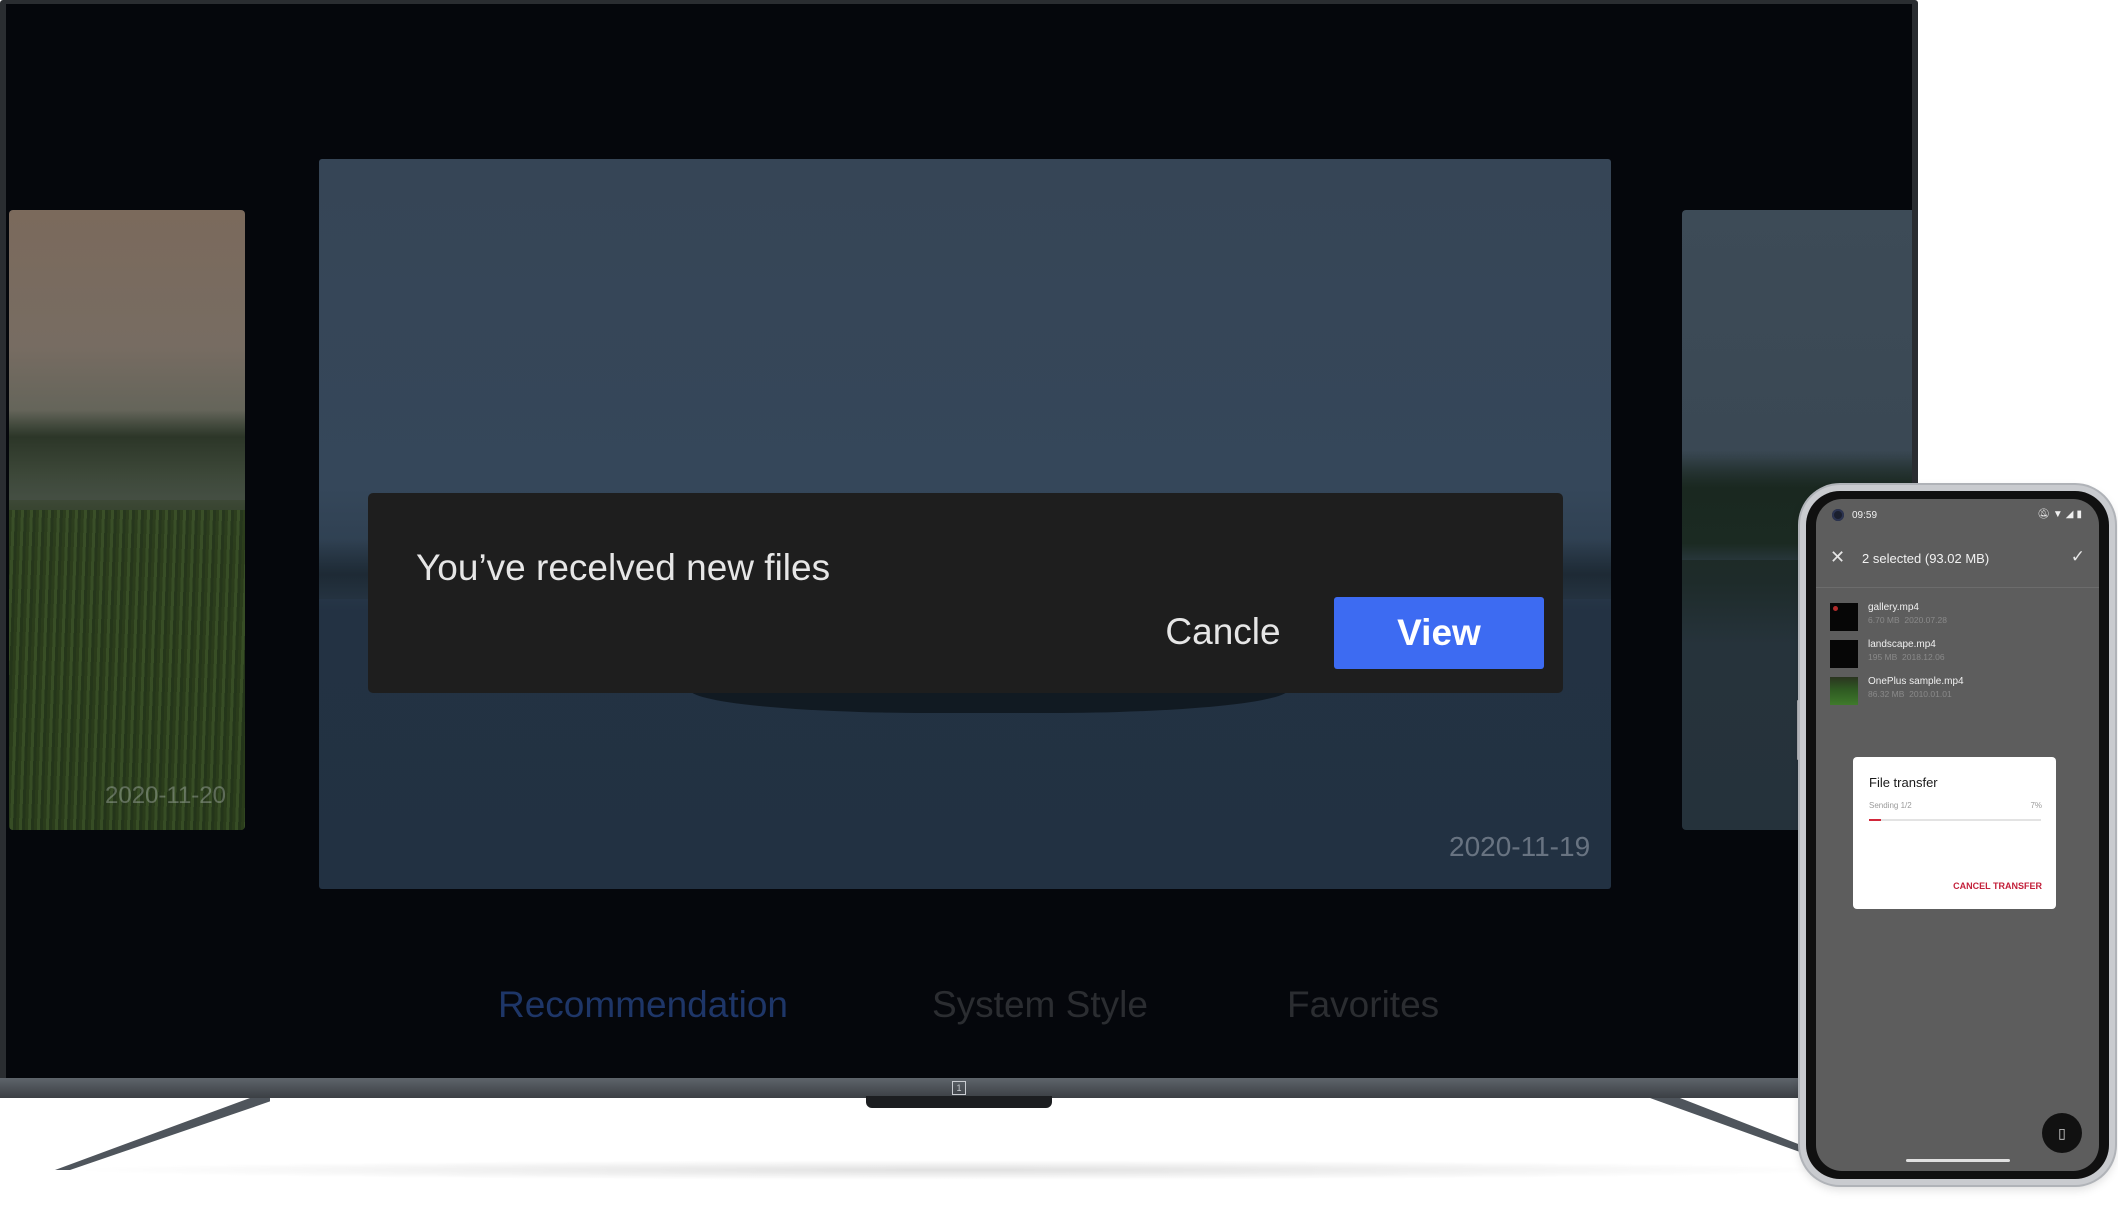 The width and height of the screenshot is (2118, 1217). I want to click on send-fab-button: ▯, so click(2062, 1133).